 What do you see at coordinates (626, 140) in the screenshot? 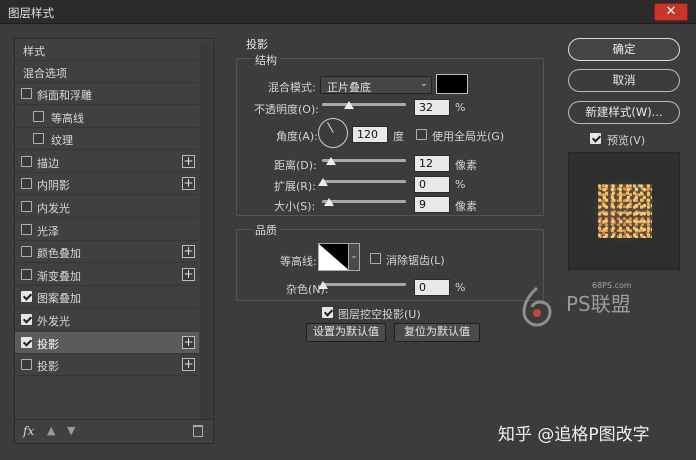
I see `preview-label: 预览(V)` at bounding box center [626, 140].